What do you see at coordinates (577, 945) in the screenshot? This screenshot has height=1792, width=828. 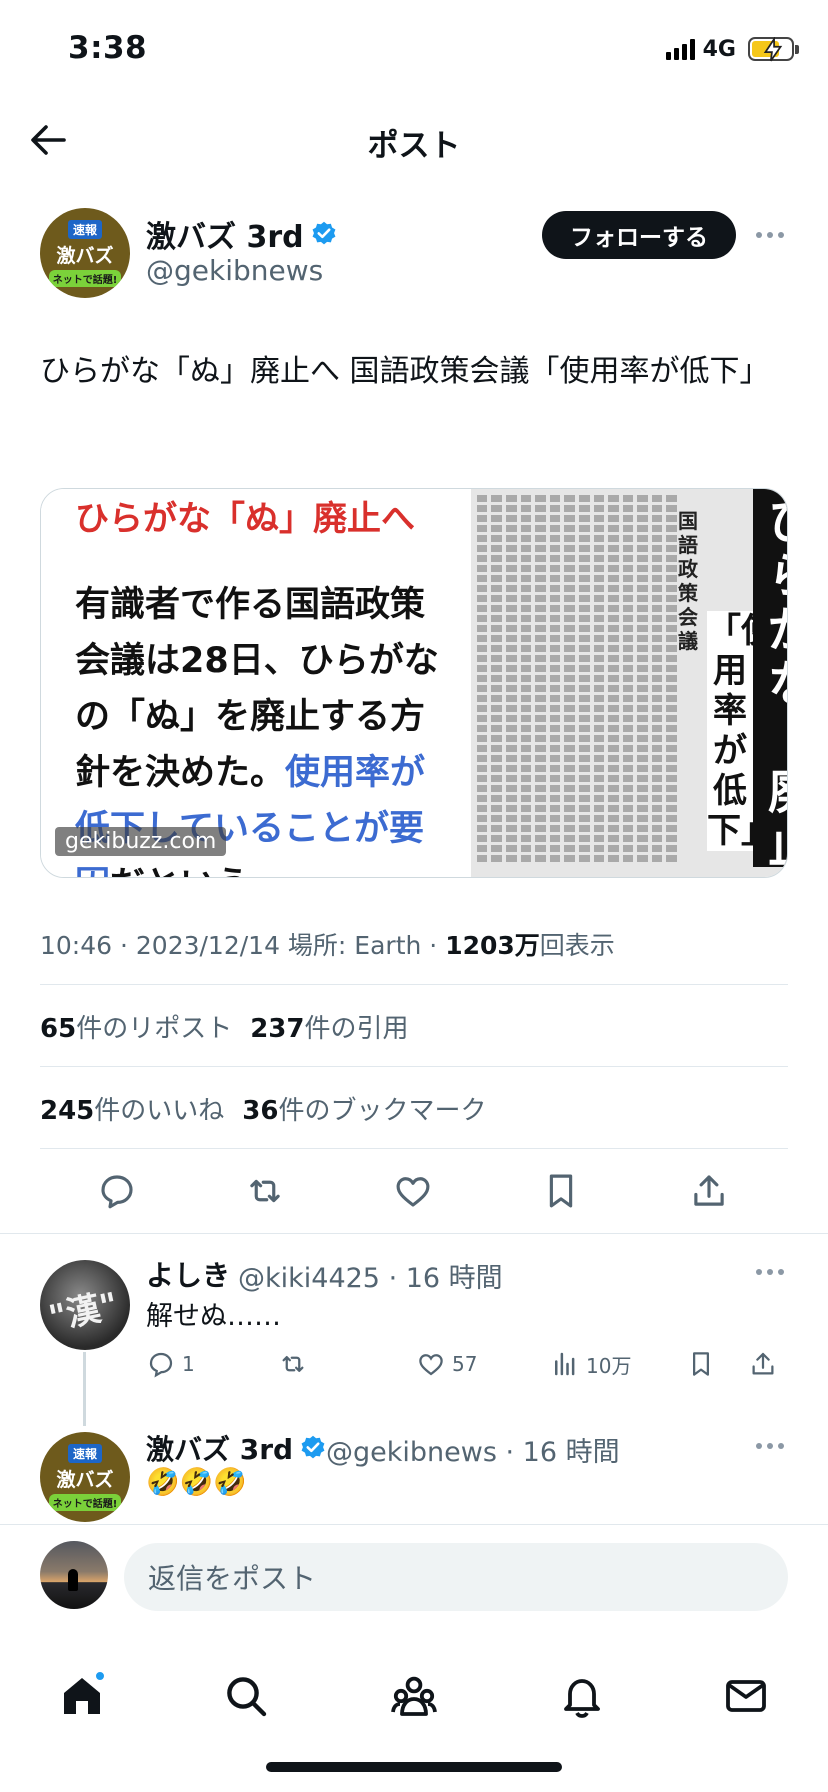 I see `view-label: 回表示` at bounding box center [577, 945].